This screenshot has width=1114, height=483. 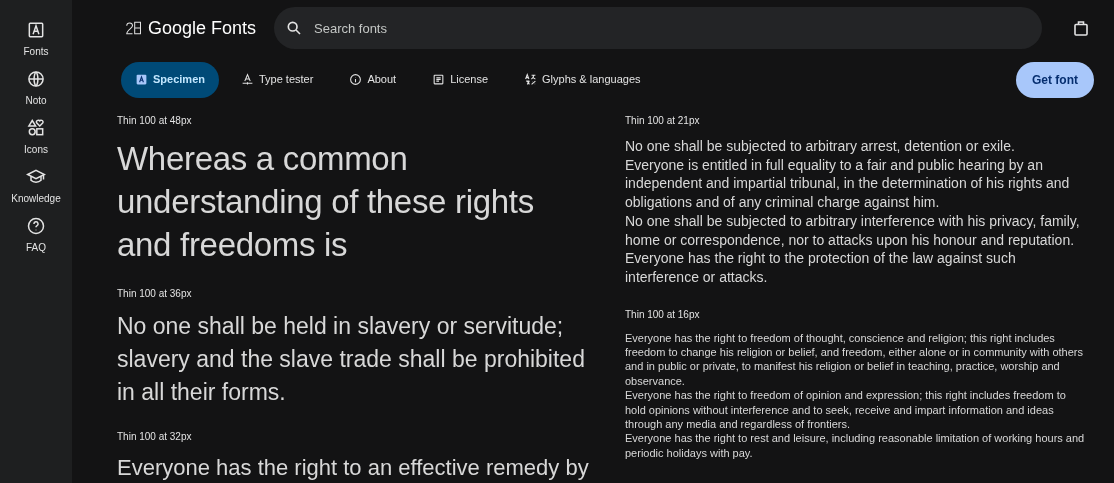 What do you see at coordinates (36, 100) in the screenshot?
I see `sidebar-item: Noto` at bounding box center [36, 100].